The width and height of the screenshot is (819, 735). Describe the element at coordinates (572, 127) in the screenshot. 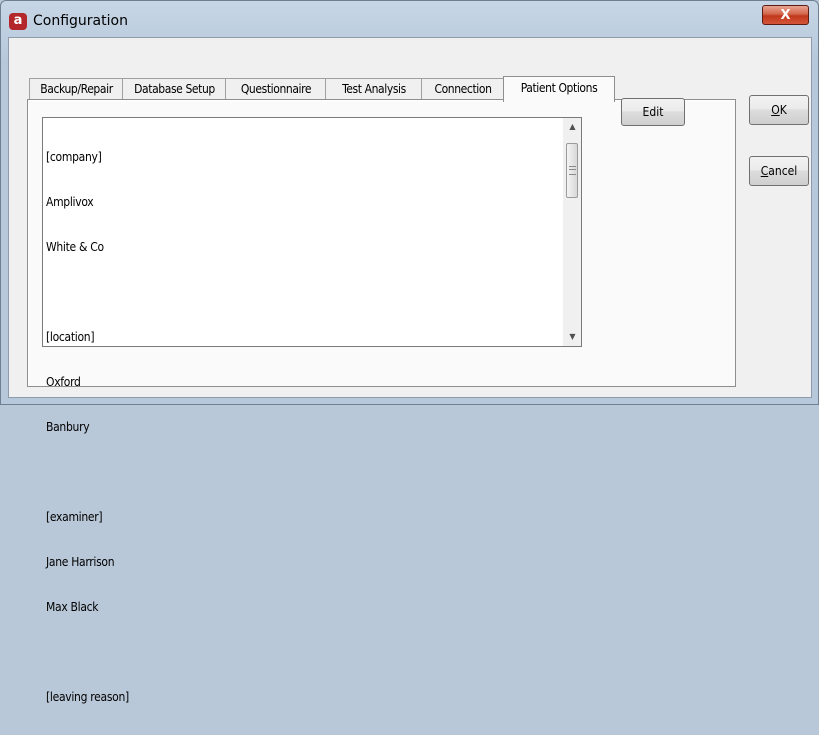

I see `scroll-up-icon: ▲` at that location.